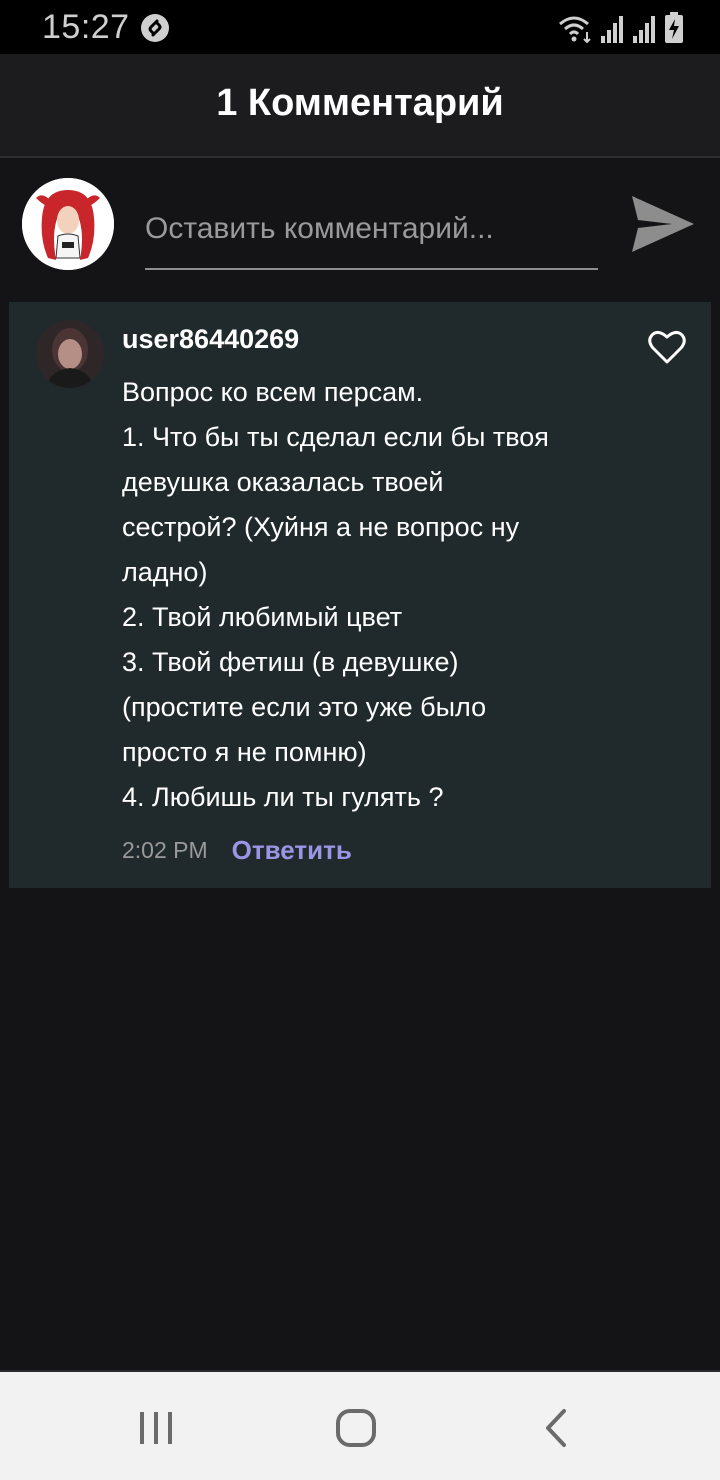 The width and height of the screenshot is (720, 1480). Describe the element at coordinates (674, 27) in the screenshot. I see `battery-charging-icon` at that location.